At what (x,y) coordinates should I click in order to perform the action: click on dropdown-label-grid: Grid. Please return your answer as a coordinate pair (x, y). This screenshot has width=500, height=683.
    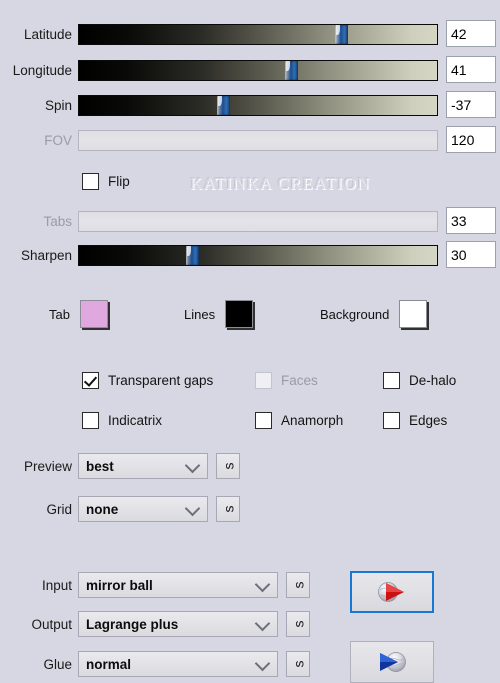
    Looking at the image, I should click on (59, 509).